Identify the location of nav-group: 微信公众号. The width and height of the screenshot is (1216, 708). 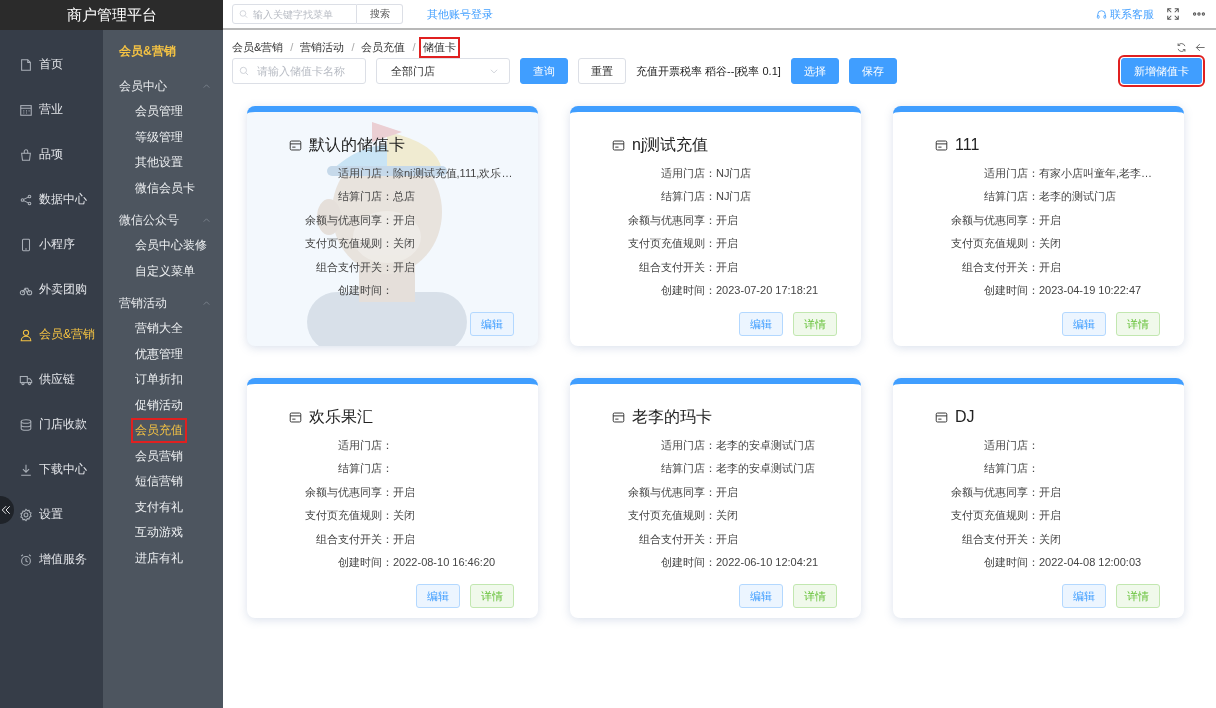
(163, 220).